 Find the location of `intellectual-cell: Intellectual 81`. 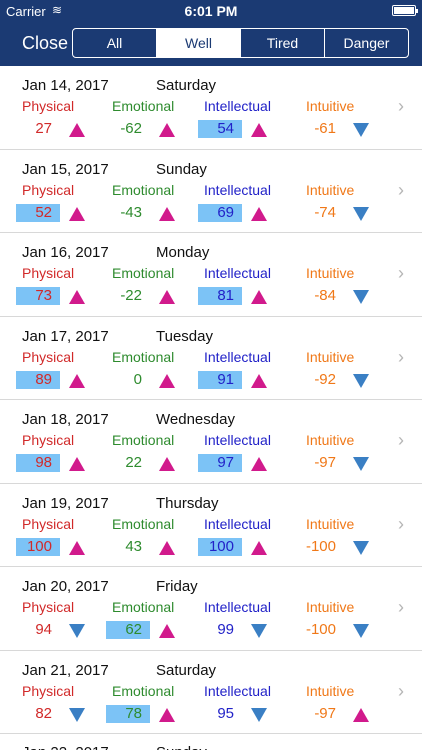

intellectual-cell: Intellectual 81 is located at coordinates (246, 285).